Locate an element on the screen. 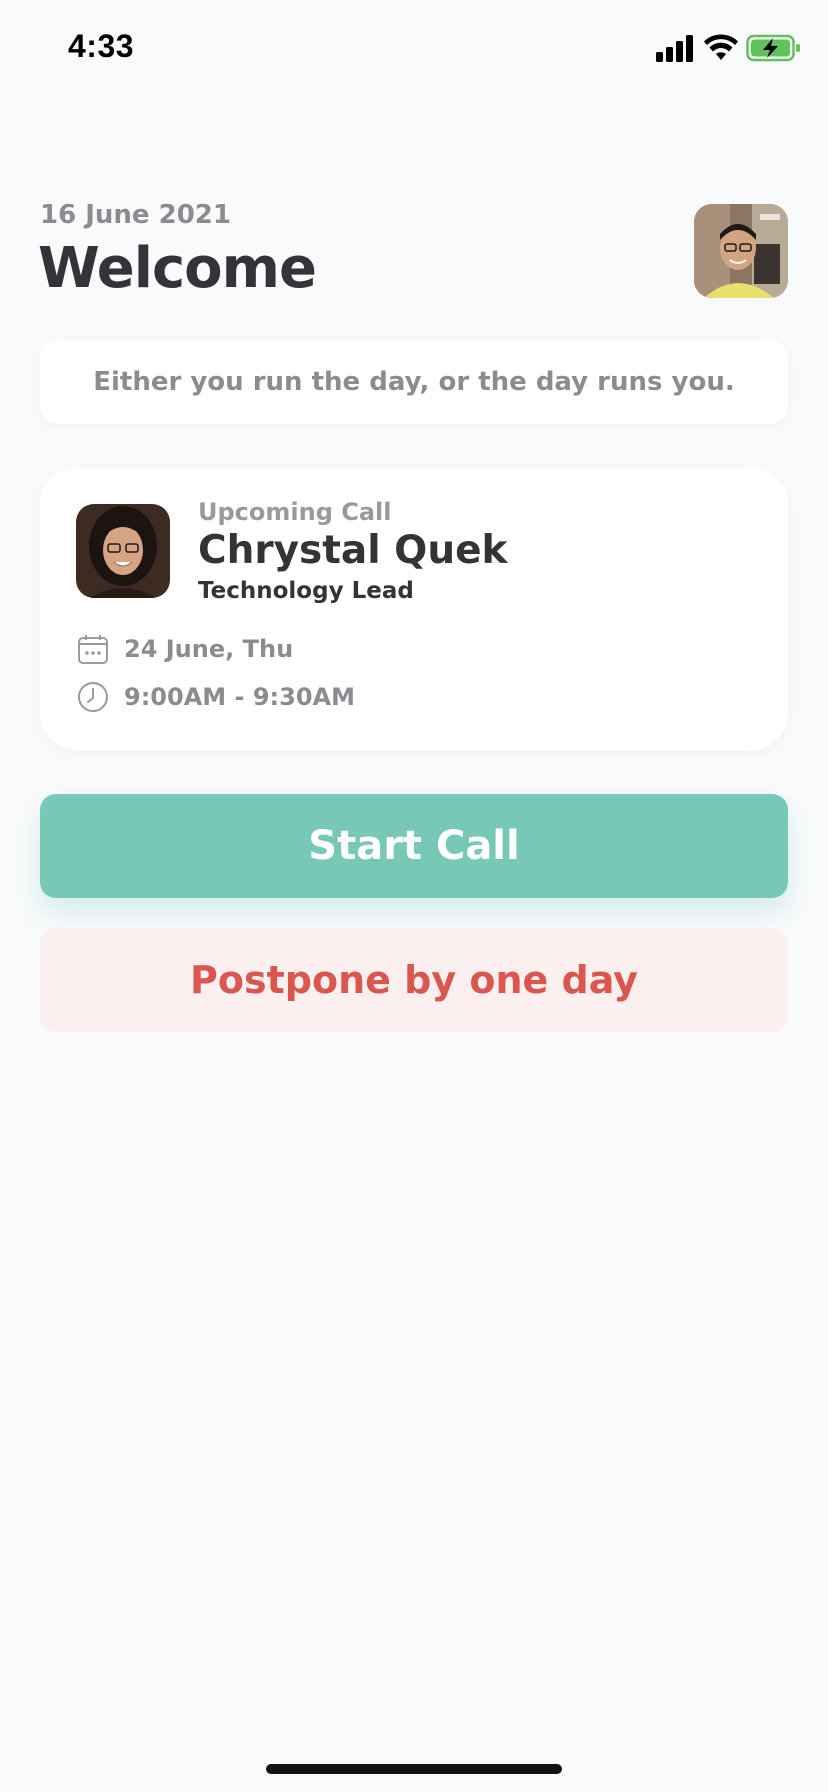  caller-photo-image is located at coordinates (123, 551).